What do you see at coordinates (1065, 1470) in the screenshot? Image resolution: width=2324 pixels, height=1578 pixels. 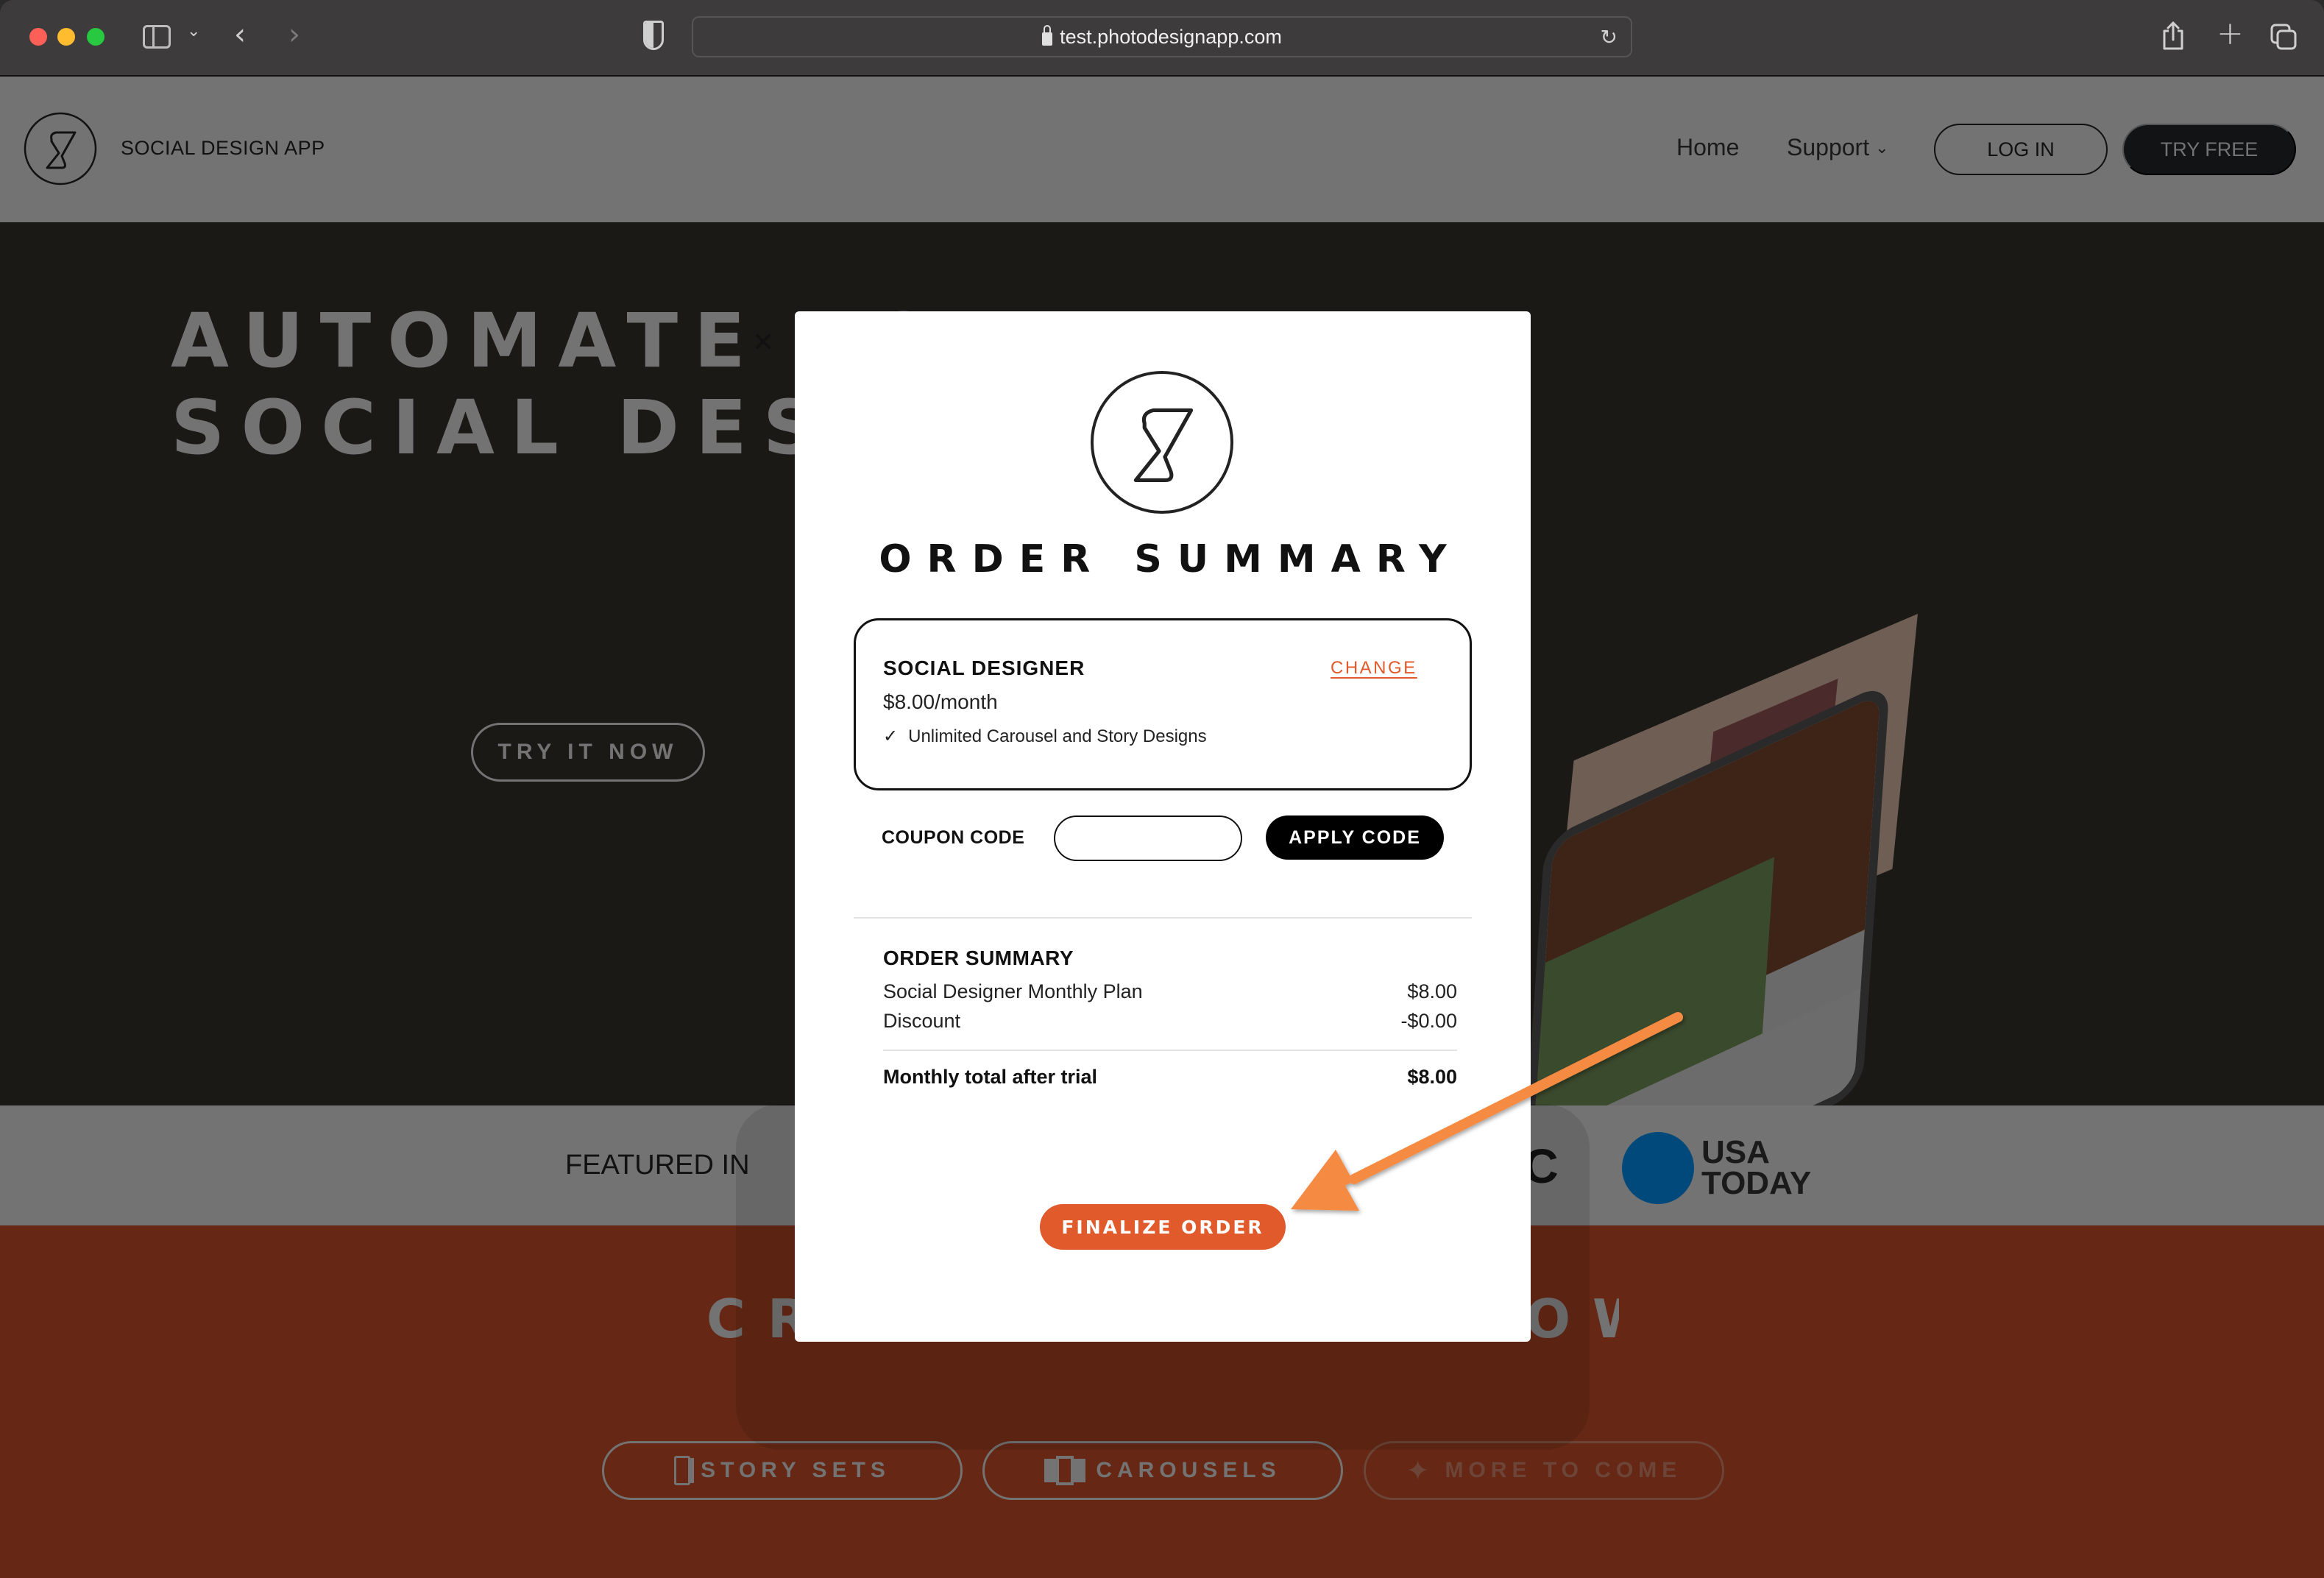 I see `carousels-icon` at bounding box center [1065, 1470].